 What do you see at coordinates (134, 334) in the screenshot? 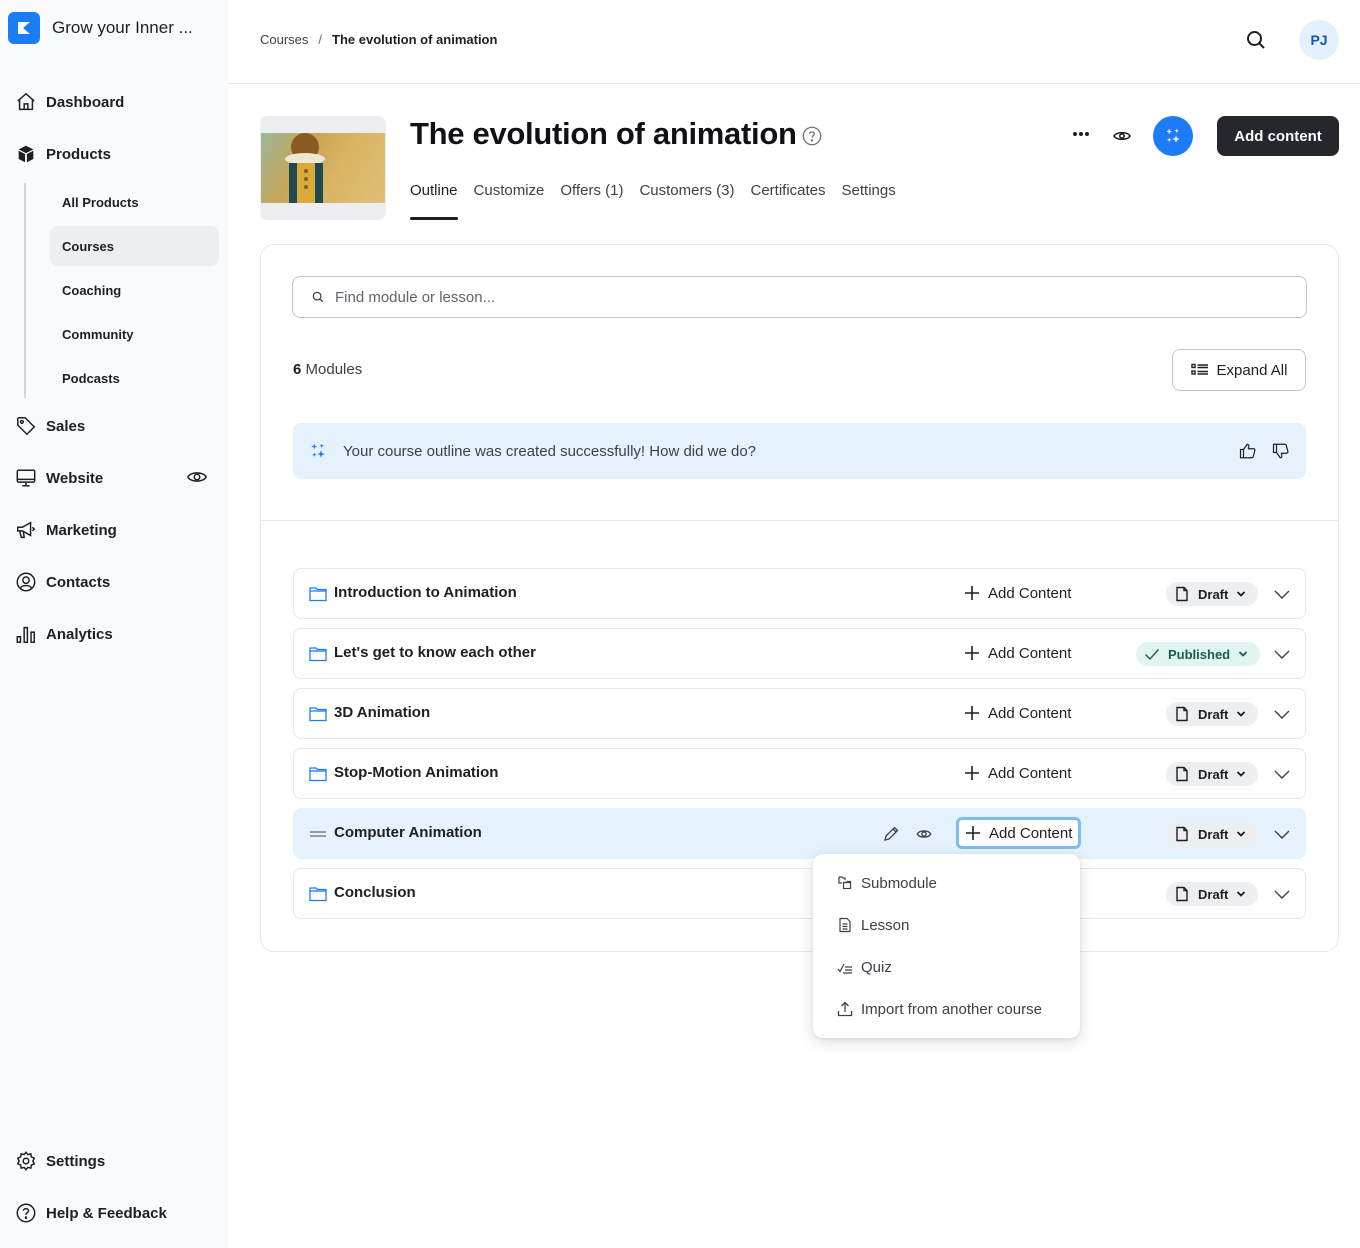
I see `sidebar-subitem-community: Community` at bounding box center [134, 334].